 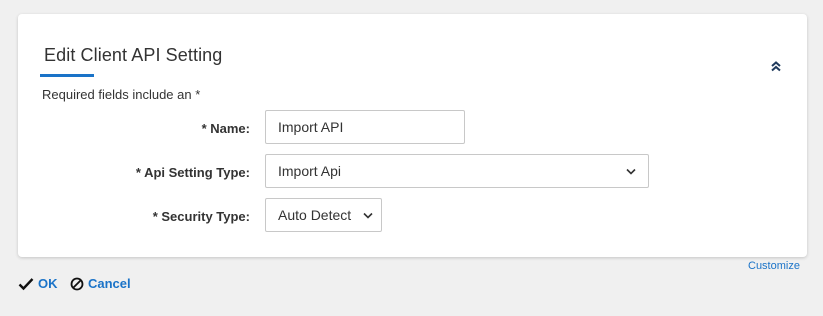 I want to click on api-setting-type-select: Import Api, so click(x=457, y=171).